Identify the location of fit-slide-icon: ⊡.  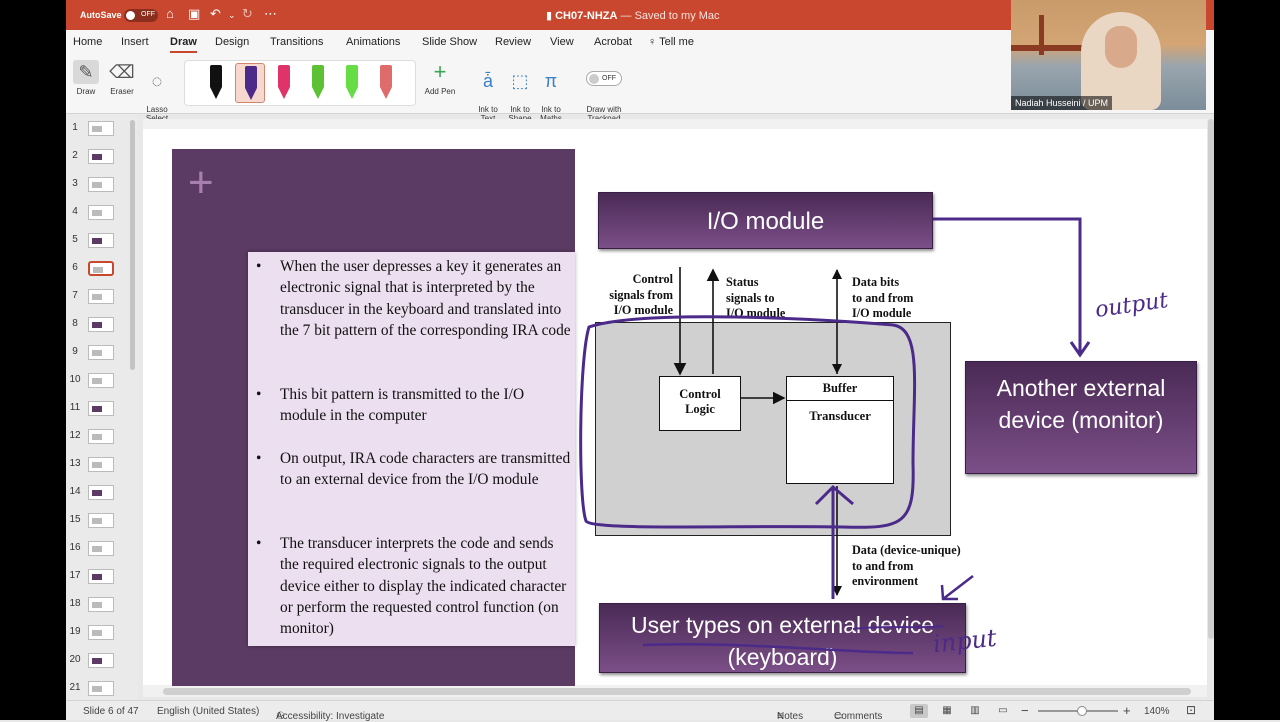
(1191, 710).